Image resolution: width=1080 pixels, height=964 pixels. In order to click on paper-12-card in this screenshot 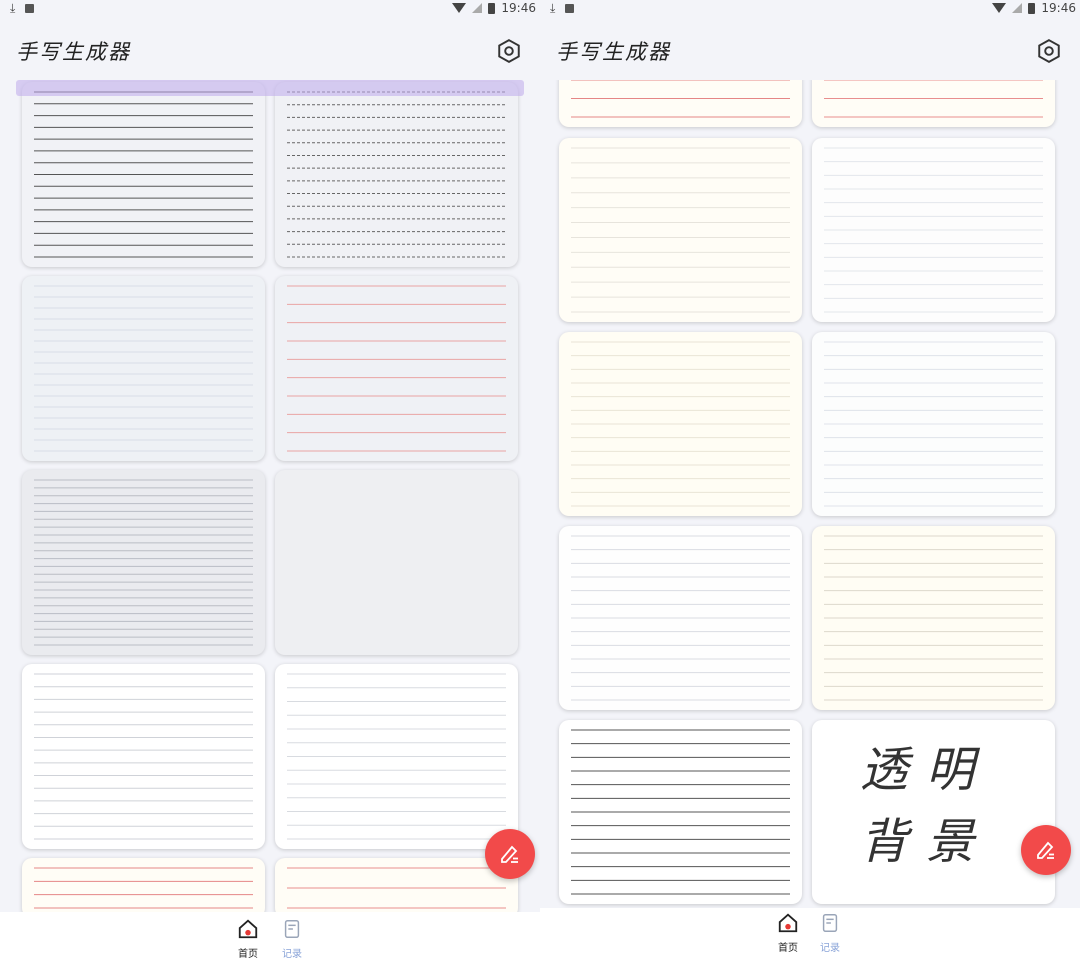, I will do `click(933, 230)`.